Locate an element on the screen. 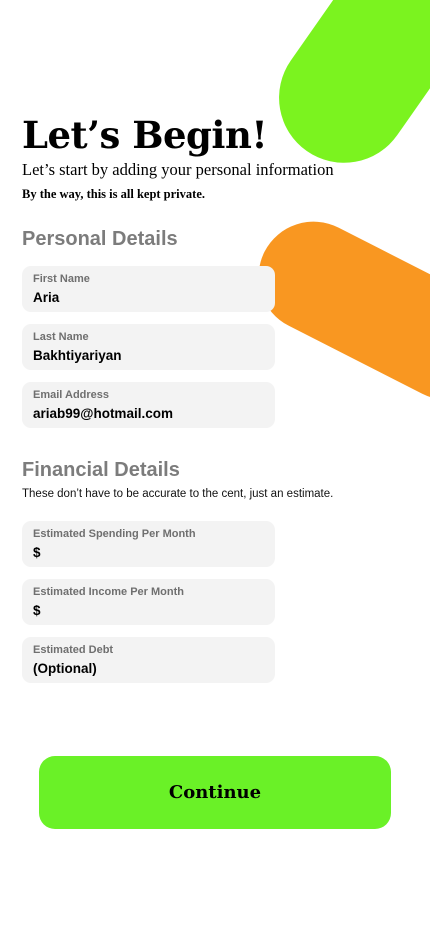  spending-label: Estimated Spending Per Month is located at coordinates (114, 534).